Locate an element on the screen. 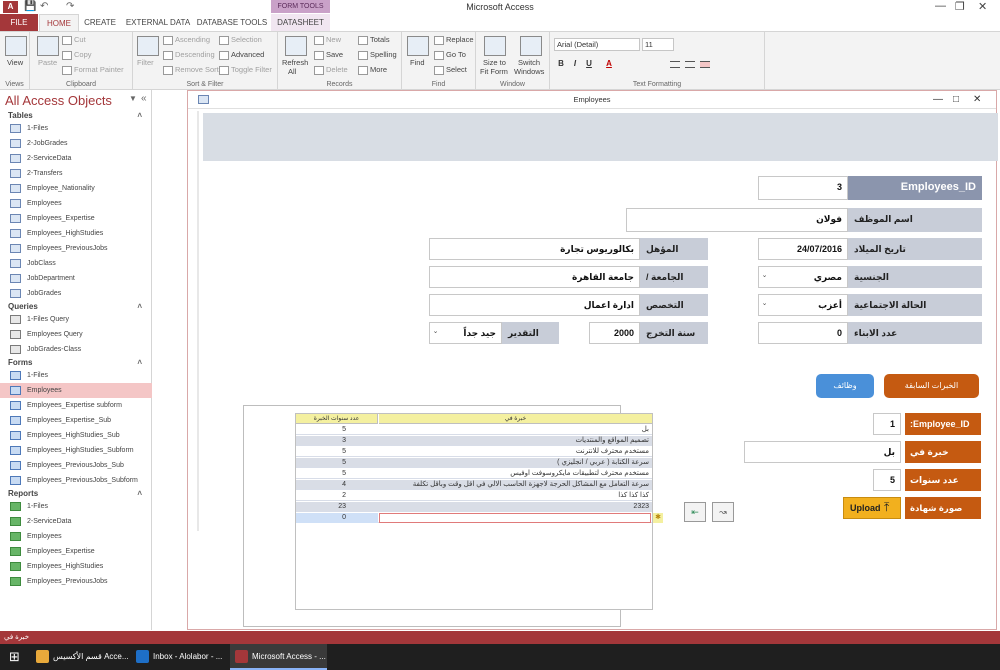 The image size is (1000, 670). nav-item-employees-expertise-sub: Employees_Expertise_Sub is located at coordinates (76, 420).